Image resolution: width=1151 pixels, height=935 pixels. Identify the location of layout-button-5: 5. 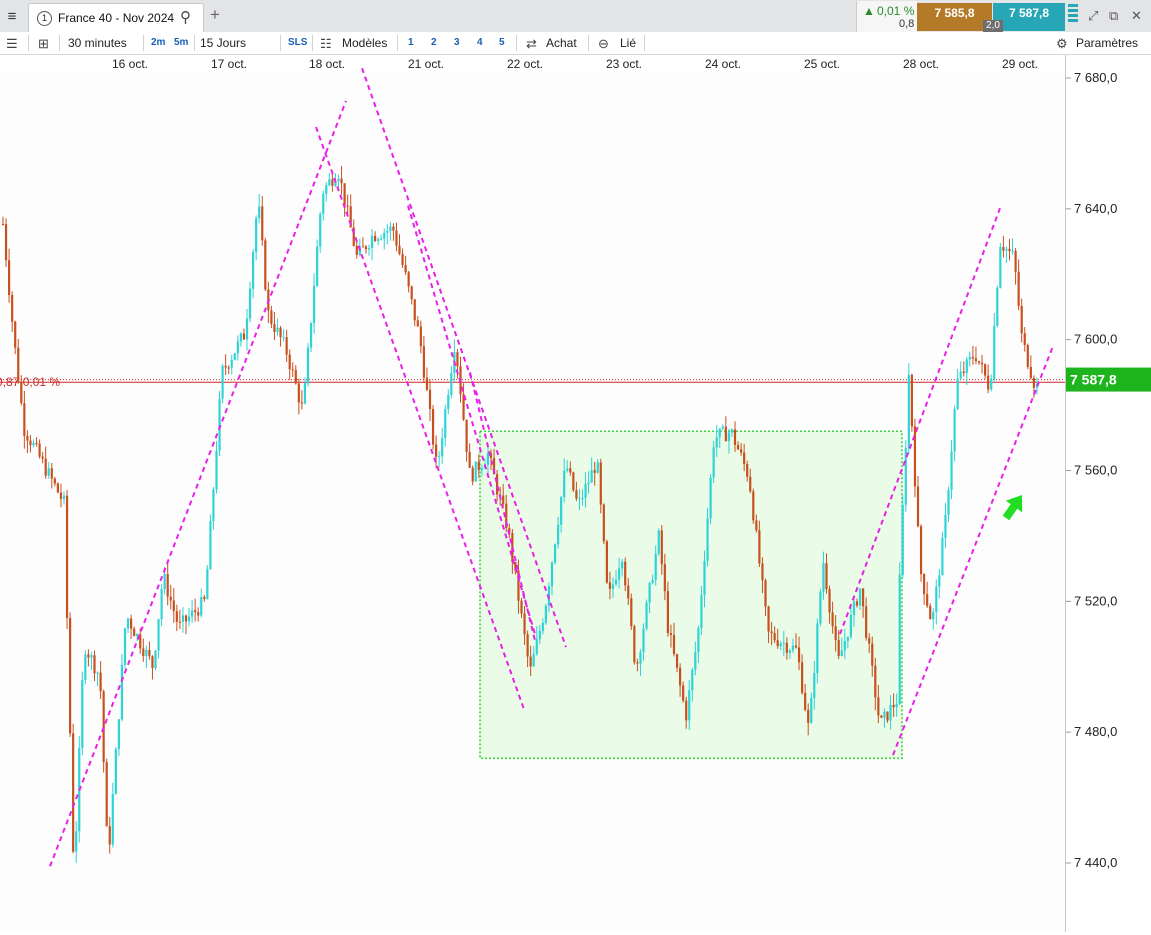
(502, 42).